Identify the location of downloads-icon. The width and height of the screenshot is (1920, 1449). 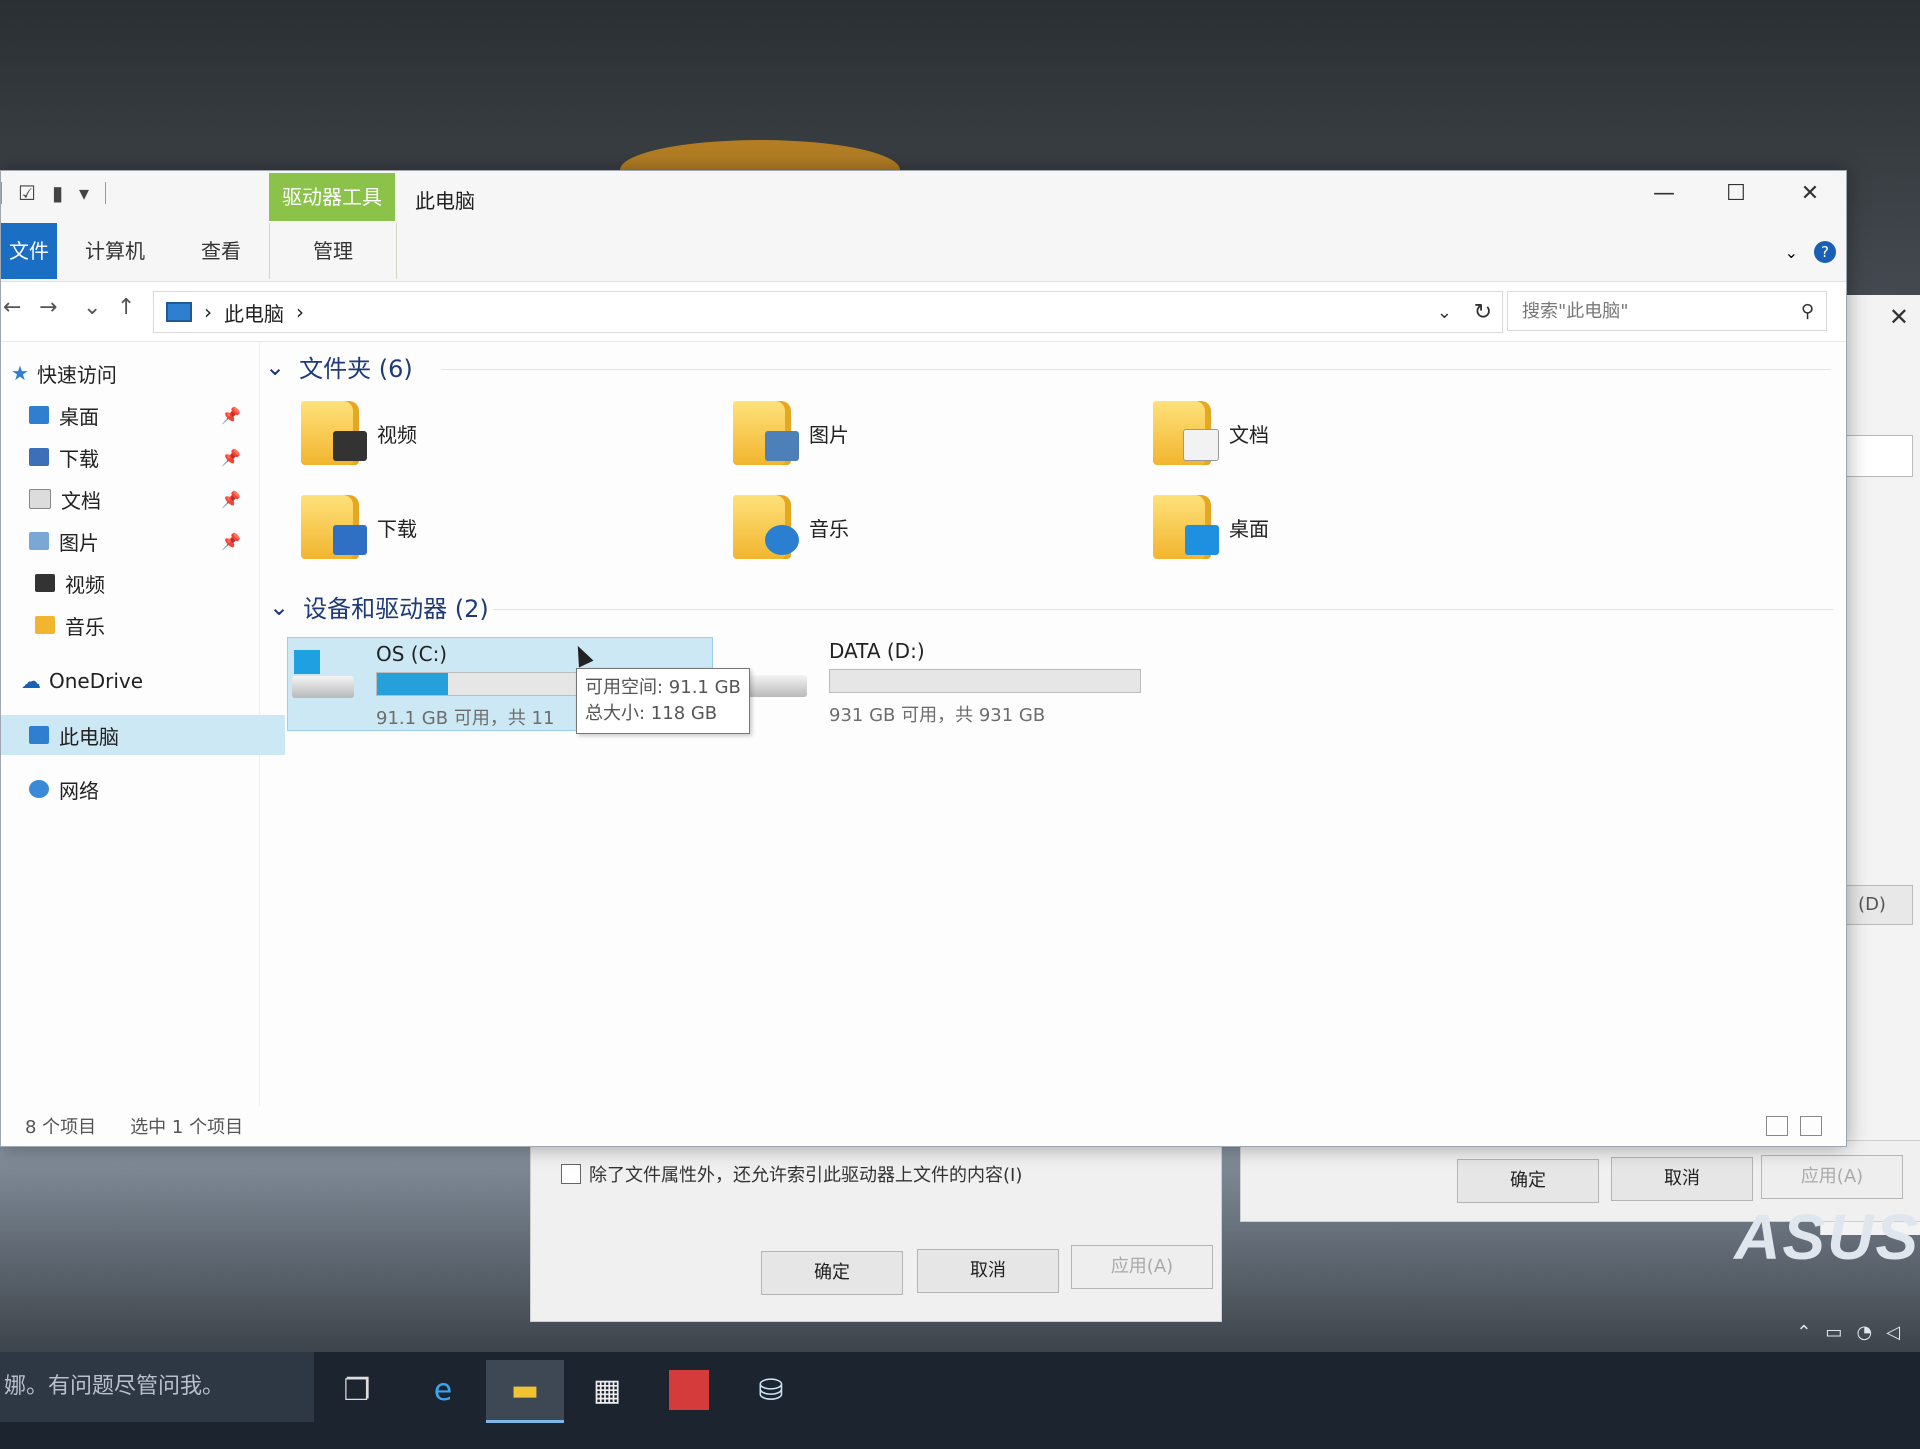
(39, 457).